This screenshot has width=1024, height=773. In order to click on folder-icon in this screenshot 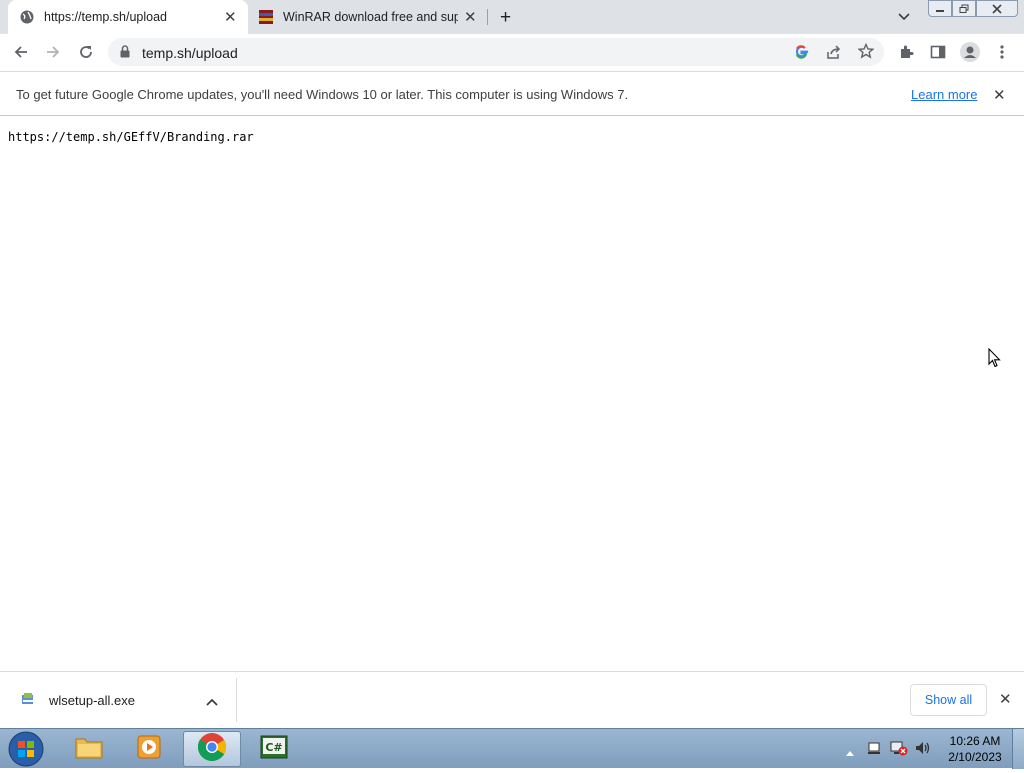, I will do `click(89, 749)`.